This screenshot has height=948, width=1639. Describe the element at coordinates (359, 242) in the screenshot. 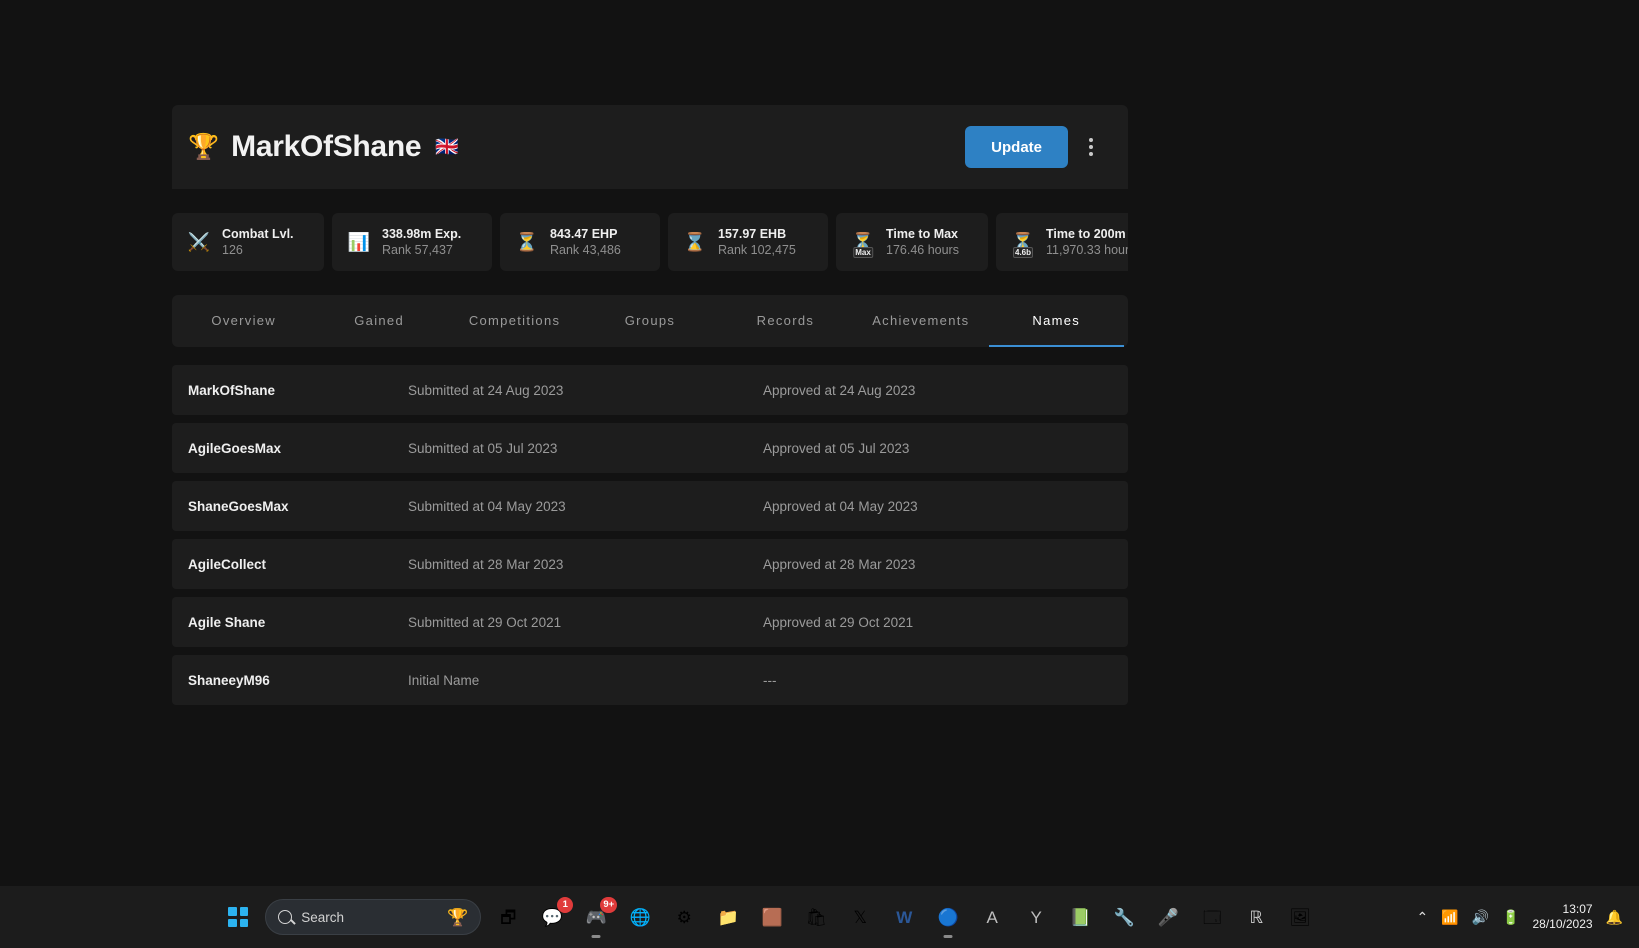

I see `bar-chart-icon: 📊` at that location.